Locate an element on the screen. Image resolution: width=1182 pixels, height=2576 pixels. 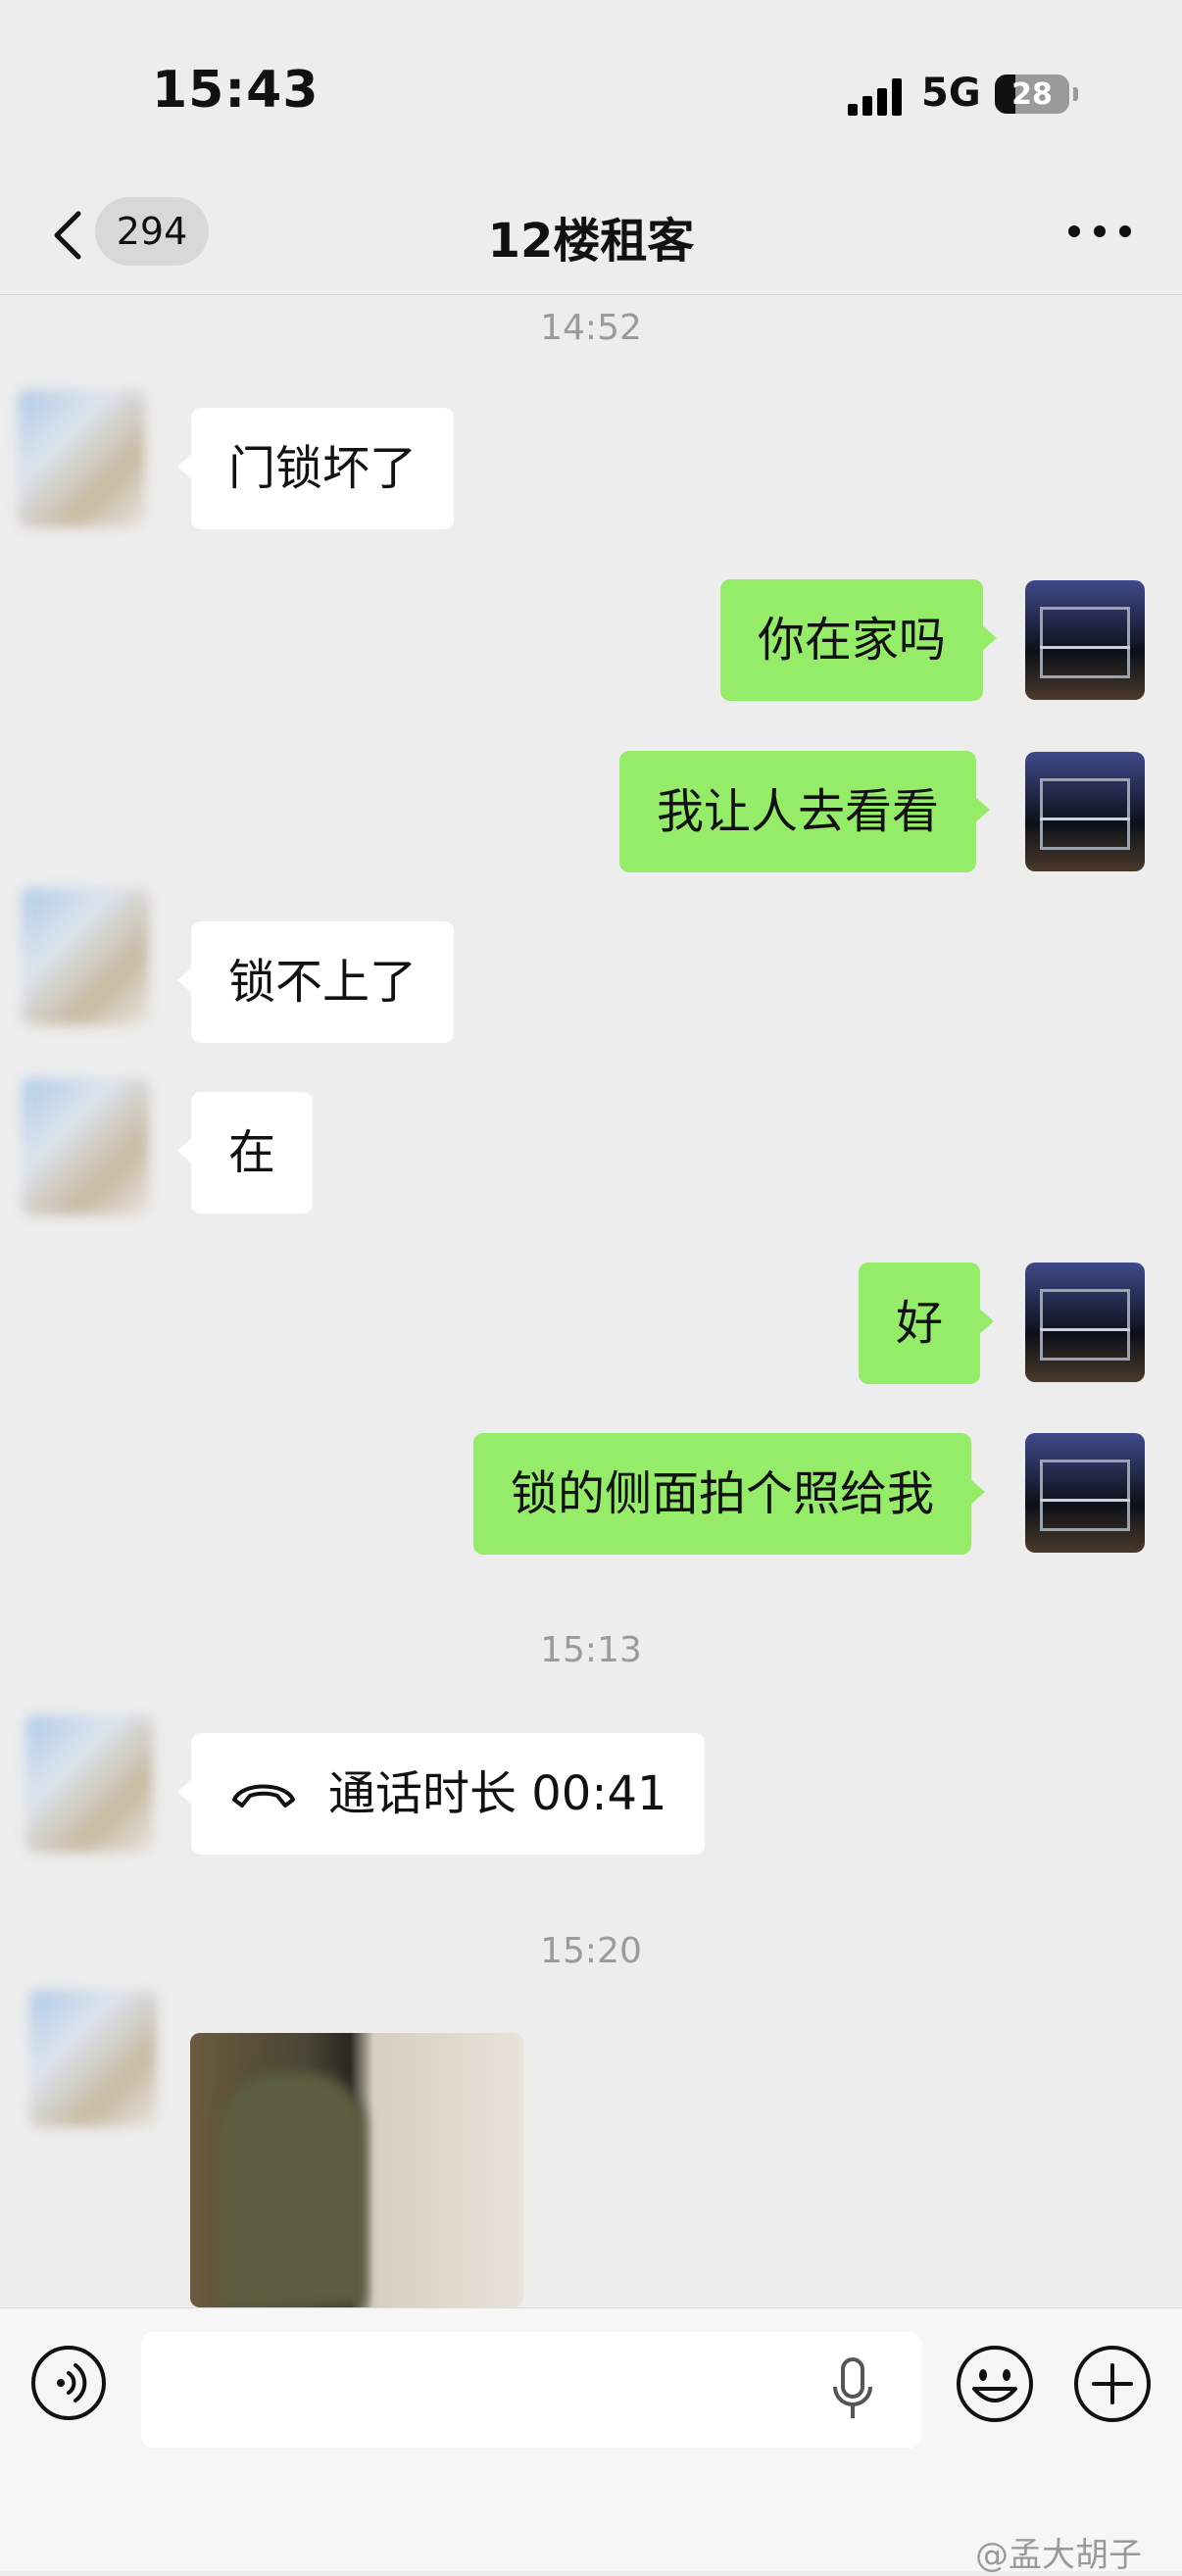
message-bubble-outgoing: 我让人去看看 is located at coordinates (805, 811).